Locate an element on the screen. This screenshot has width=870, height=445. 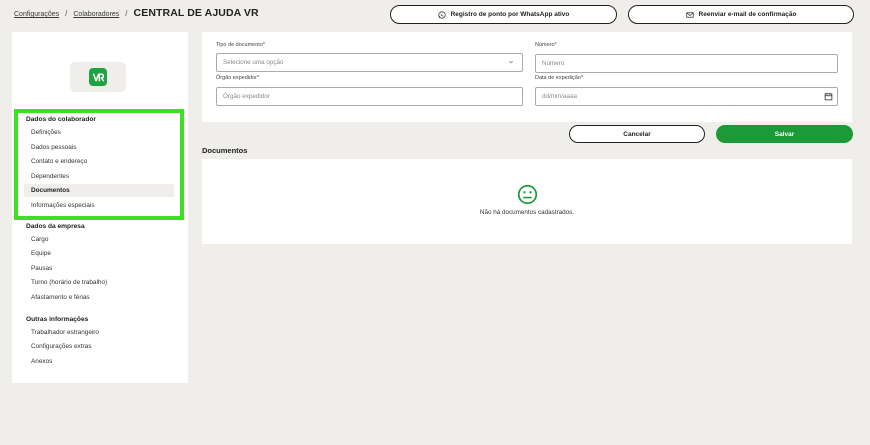
issue-date-input: dd/mm/aaaa is located at coordinates (686, 96).